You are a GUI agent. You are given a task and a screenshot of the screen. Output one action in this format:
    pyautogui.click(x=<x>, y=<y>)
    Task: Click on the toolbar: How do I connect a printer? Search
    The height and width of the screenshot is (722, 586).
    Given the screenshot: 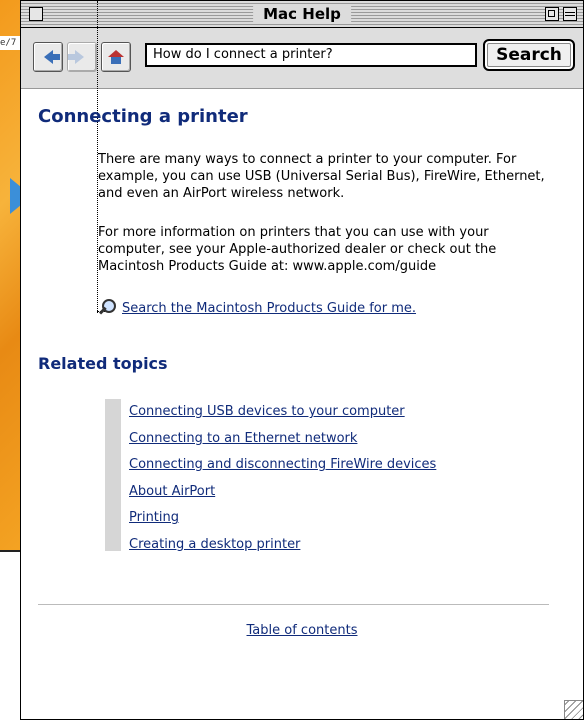 What is the action you would take?
    pyautogui.click(x=302, y=58)
    